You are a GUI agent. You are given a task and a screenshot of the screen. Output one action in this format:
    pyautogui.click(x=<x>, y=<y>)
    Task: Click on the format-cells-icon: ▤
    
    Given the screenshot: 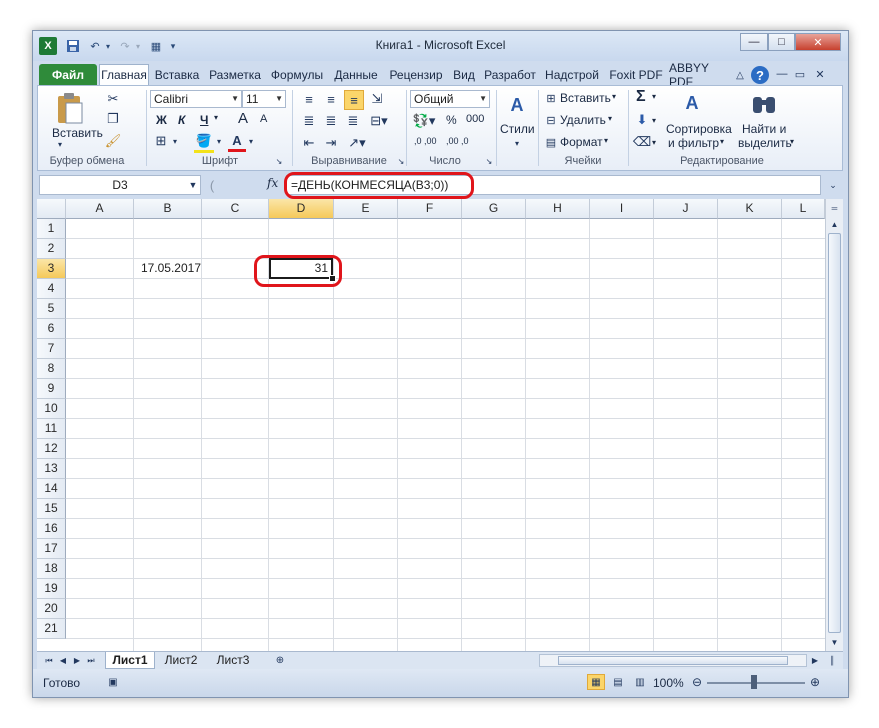 What is the action you would take?
    pyautogui.click(x=551, y=142)
    